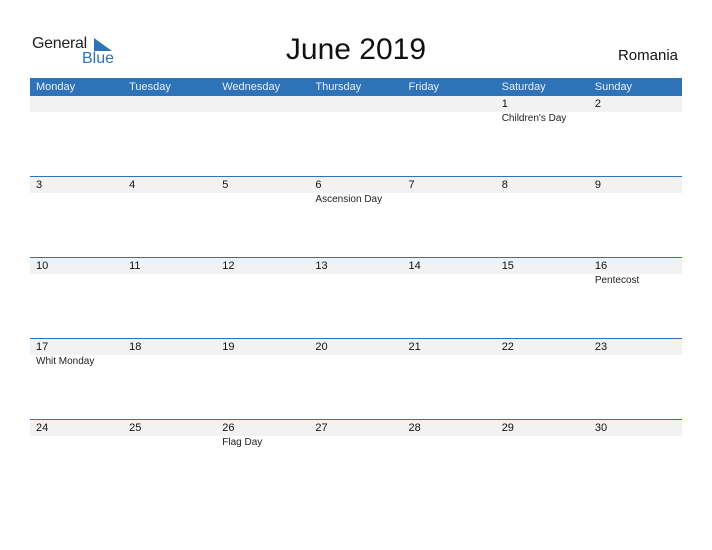  I want to click on holiday-label: Whit Monday, so click(65, 361).